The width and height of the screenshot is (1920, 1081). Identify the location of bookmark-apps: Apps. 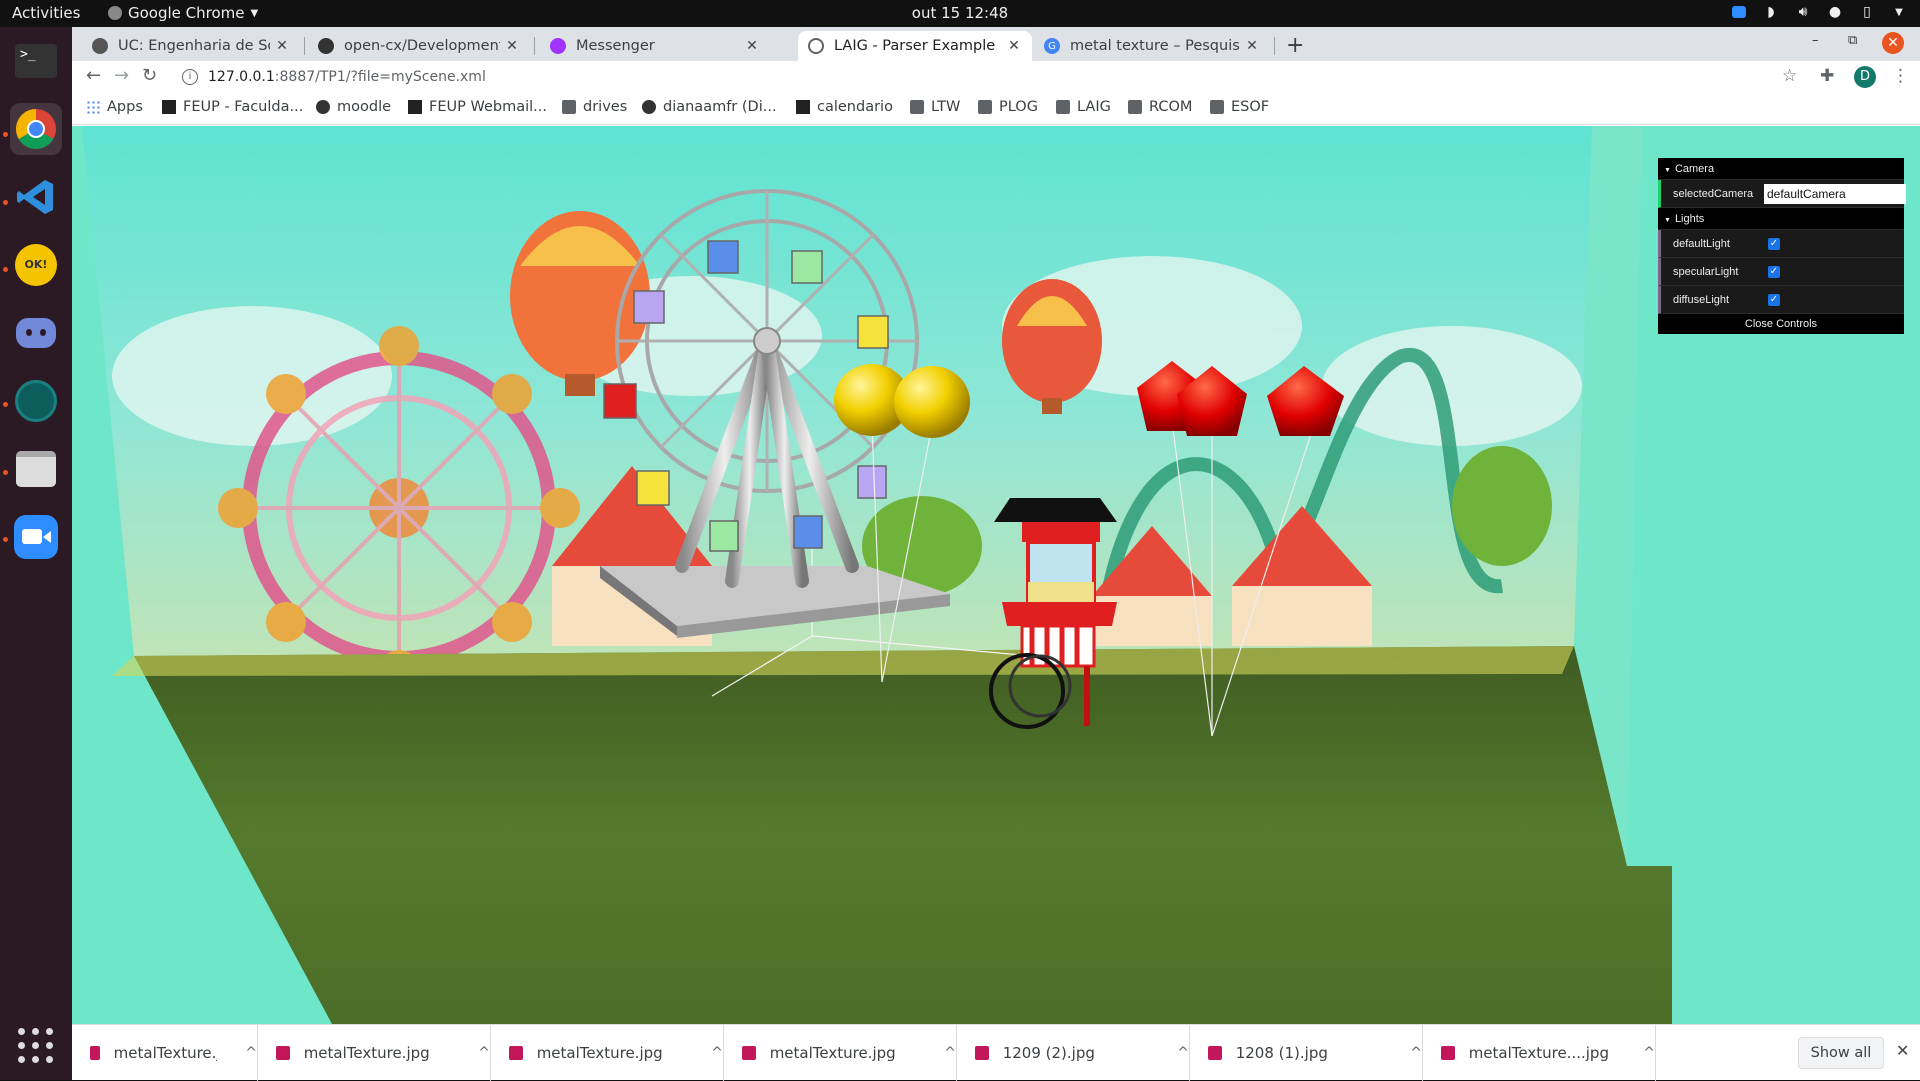
(114, 107).